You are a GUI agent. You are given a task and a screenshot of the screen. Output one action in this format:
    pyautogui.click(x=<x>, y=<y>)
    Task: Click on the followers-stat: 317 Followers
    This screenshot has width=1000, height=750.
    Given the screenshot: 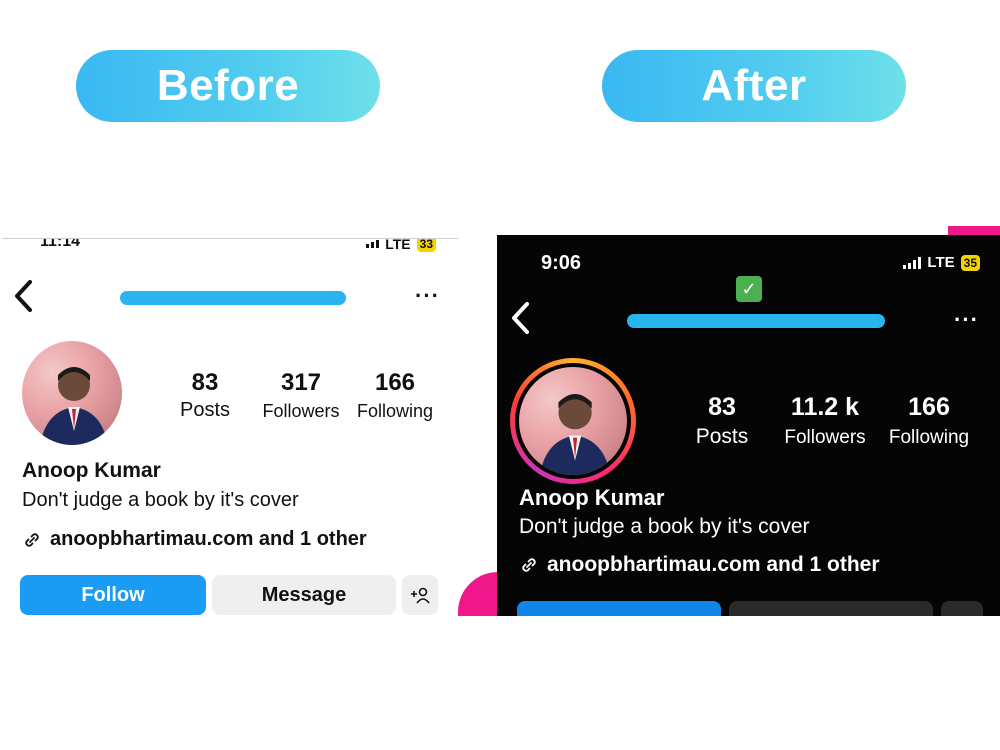 What is the action you would take?
    pyautogui.click(x=301, y=395)
    